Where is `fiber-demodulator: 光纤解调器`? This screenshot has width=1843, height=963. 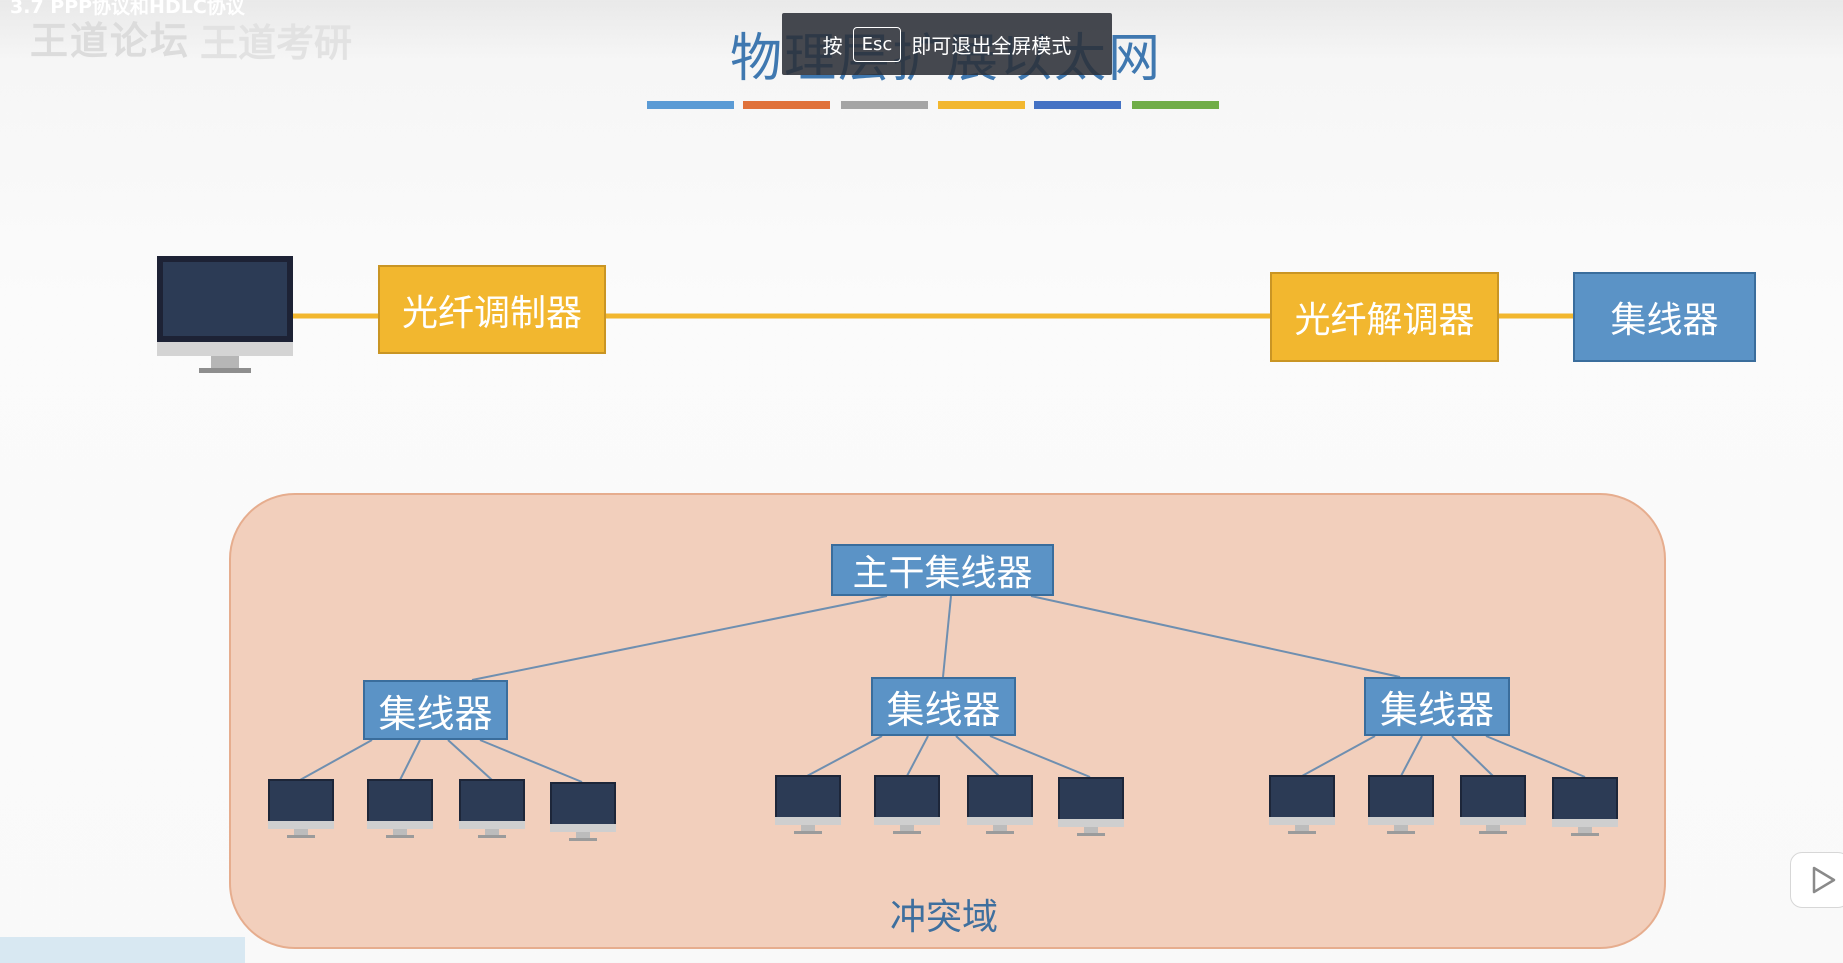 fiber-demodulator: 光纤解调器 is located at coordinates (1384, 317).